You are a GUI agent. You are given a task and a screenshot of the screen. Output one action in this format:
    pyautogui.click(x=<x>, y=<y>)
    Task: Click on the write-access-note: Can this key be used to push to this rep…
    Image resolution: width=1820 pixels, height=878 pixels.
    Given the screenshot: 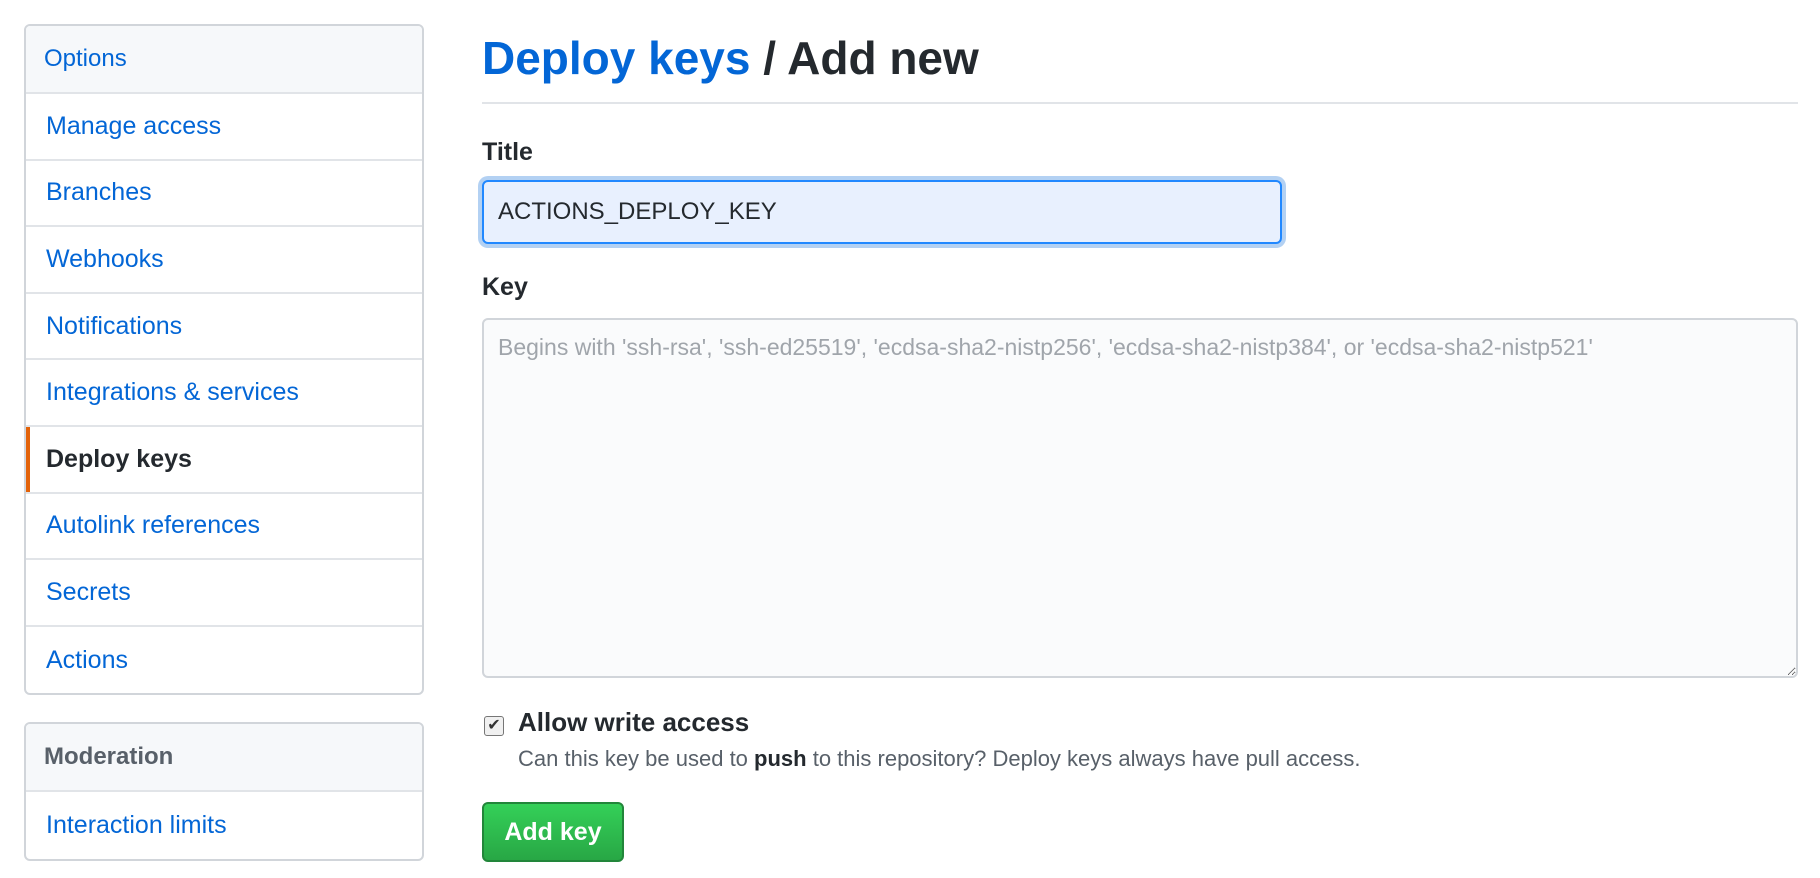 What is the action you would take?
    pyautogui.click(x=939, y=758)
    